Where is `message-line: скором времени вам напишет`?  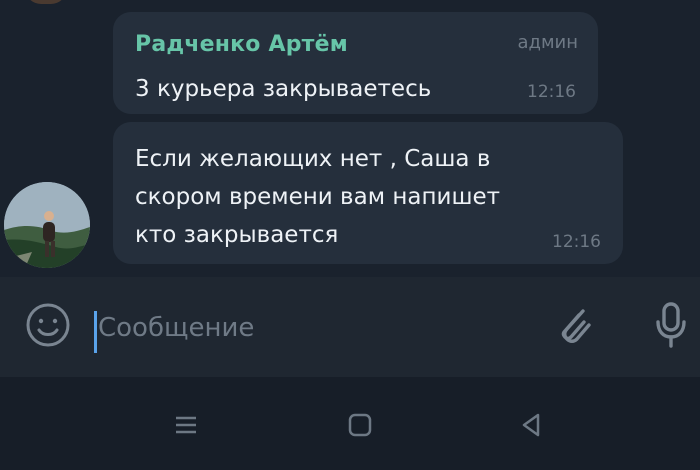 message-line: скором времени вам напишет is located at coordinates (318, 197).